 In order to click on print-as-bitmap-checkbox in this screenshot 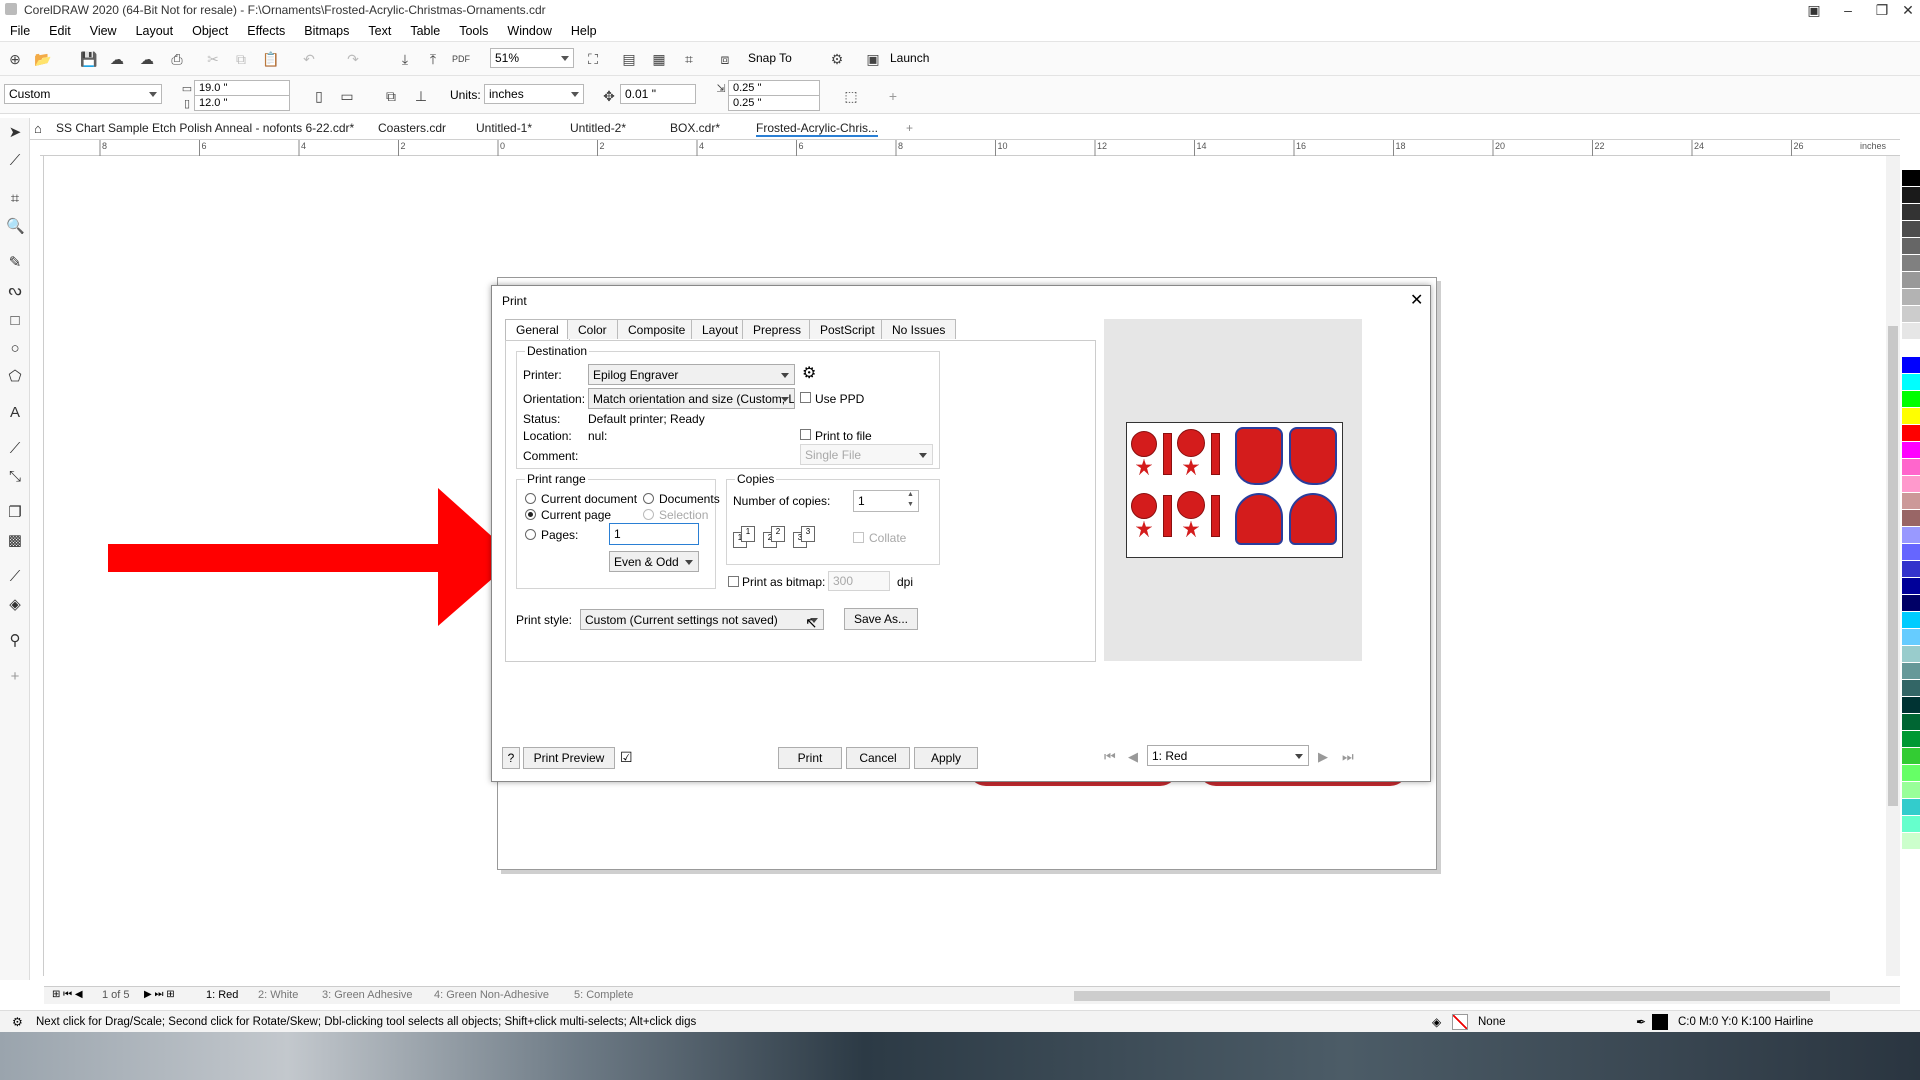, I will do `click(733, 581)`.